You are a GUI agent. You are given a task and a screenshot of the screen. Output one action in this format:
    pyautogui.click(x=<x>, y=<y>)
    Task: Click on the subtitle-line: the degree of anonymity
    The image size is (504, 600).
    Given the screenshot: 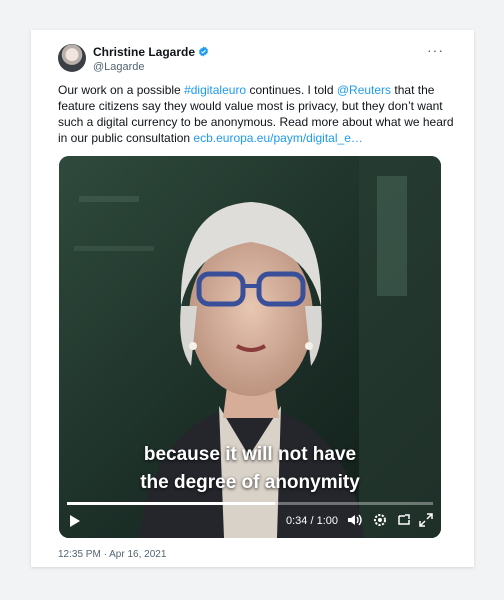 What is the action you would take?
    pyautogui.click(x=250, y=482)
    